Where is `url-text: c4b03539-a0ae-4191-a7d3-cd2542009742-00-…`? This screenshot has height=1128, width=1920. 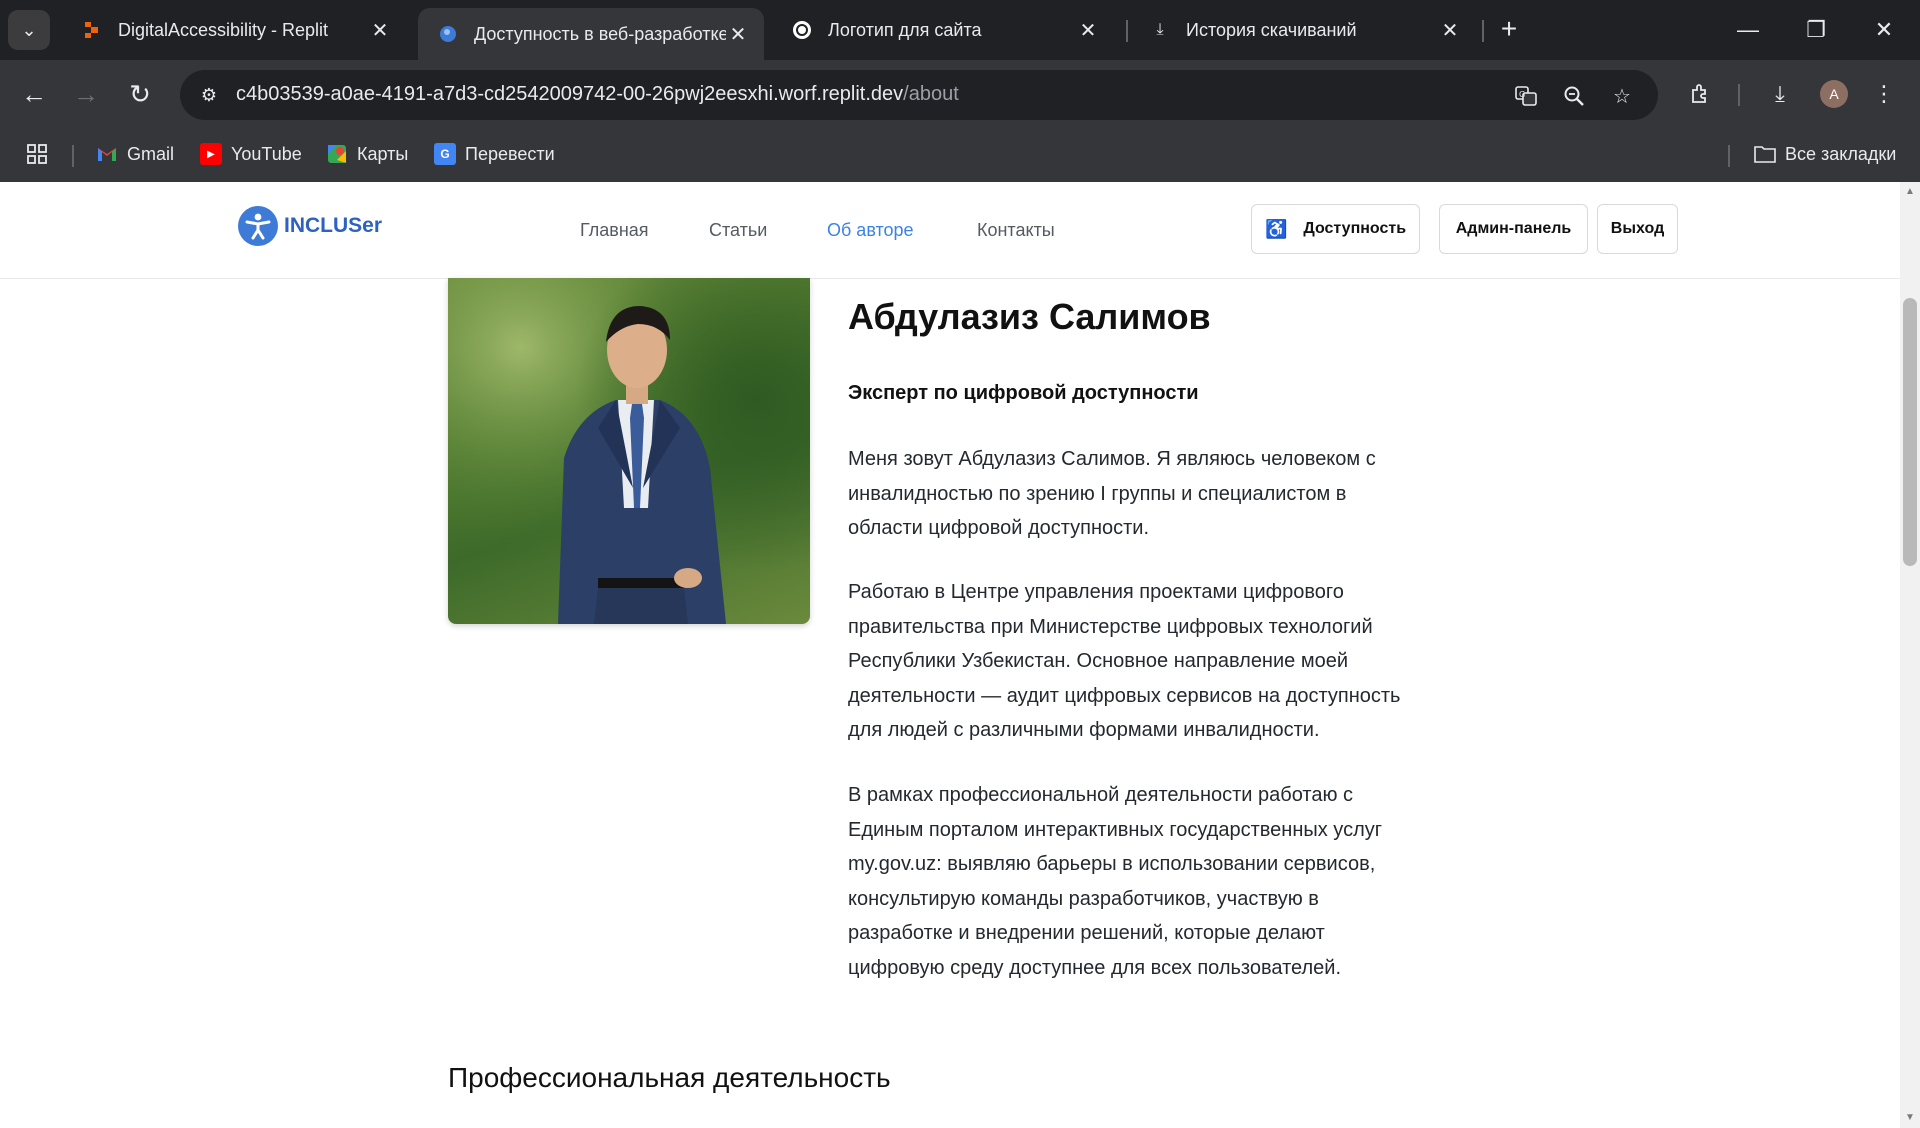
url-text: c4b03539-a0ae-4191-a7d3-cd2542009742-00-… is located at coordinates (597, 94).